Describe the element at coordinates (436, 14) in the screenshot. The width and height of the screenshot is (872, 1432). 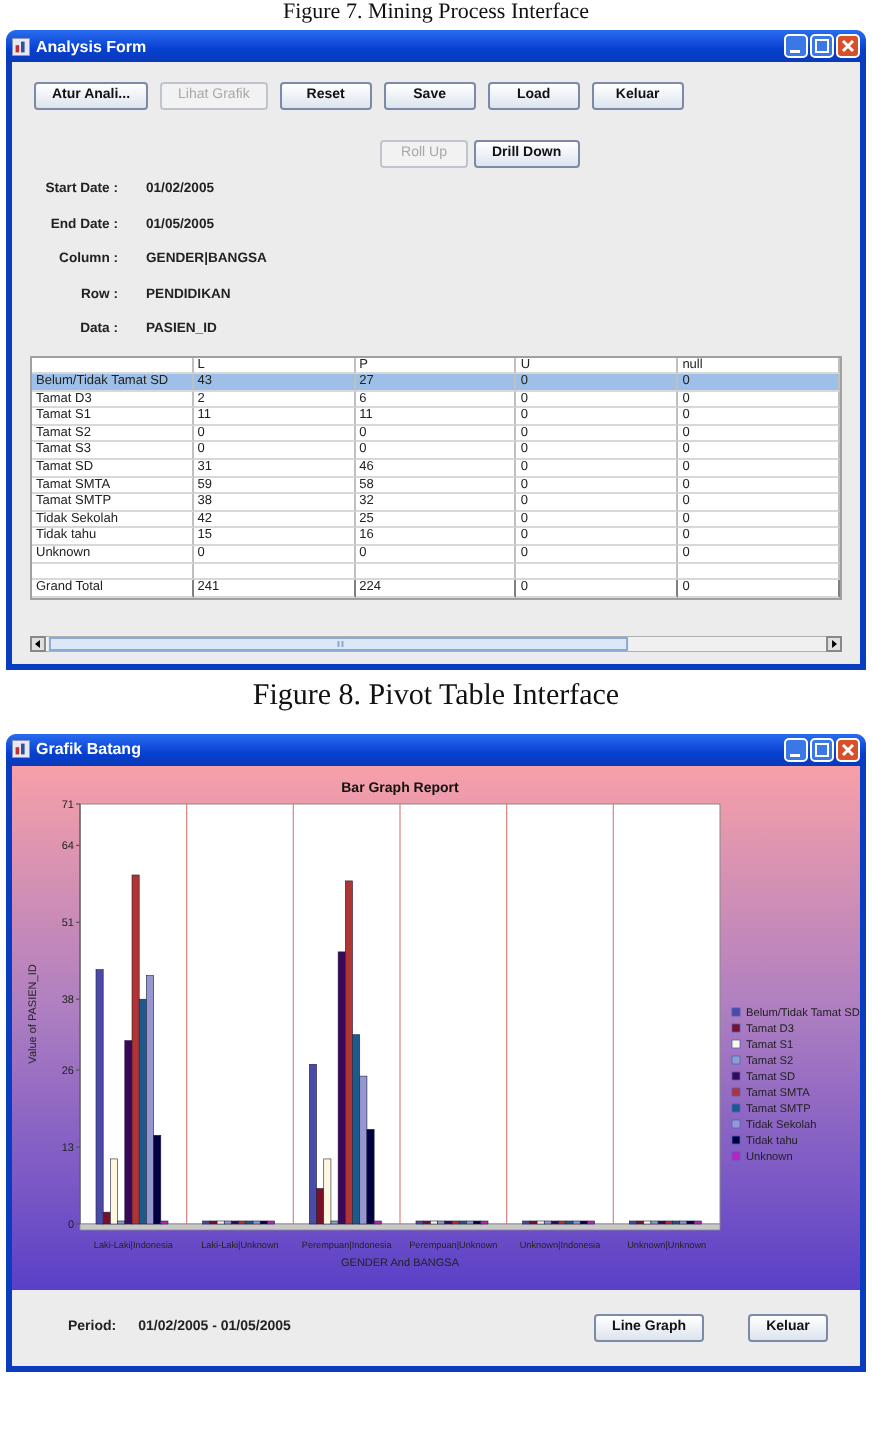
I see `figure-caption: Figure 7. Mining Process Interface` at that location.